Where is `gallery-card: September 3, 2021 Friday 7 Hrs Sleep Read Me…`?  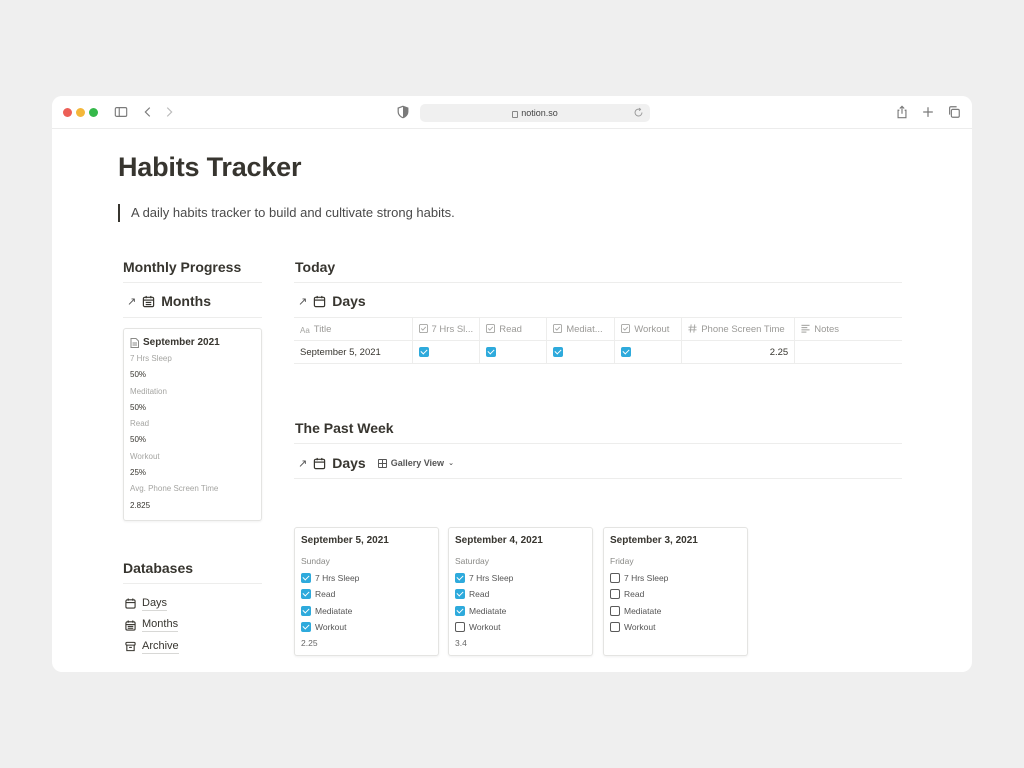
gallery-card: September 3, 2021 Friday 7 Hrs Sleep Read Me… is located at coordinates (675, 591).